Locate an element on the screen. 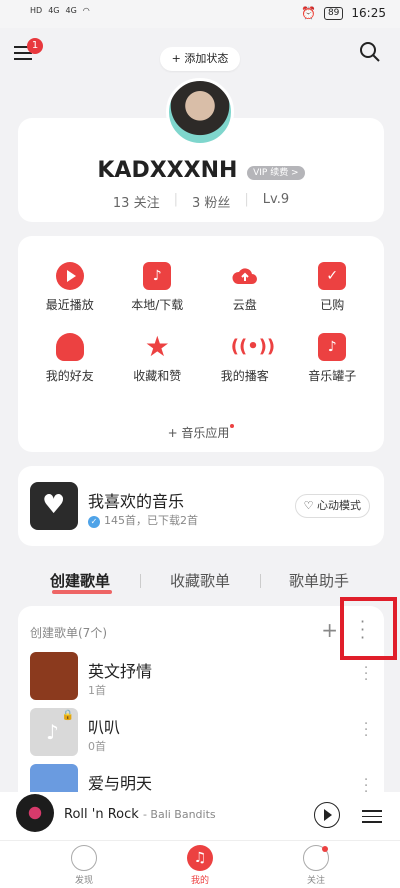  grid-item-podcast: ((•)) 我的播客 is located at coordinates (245, 358).